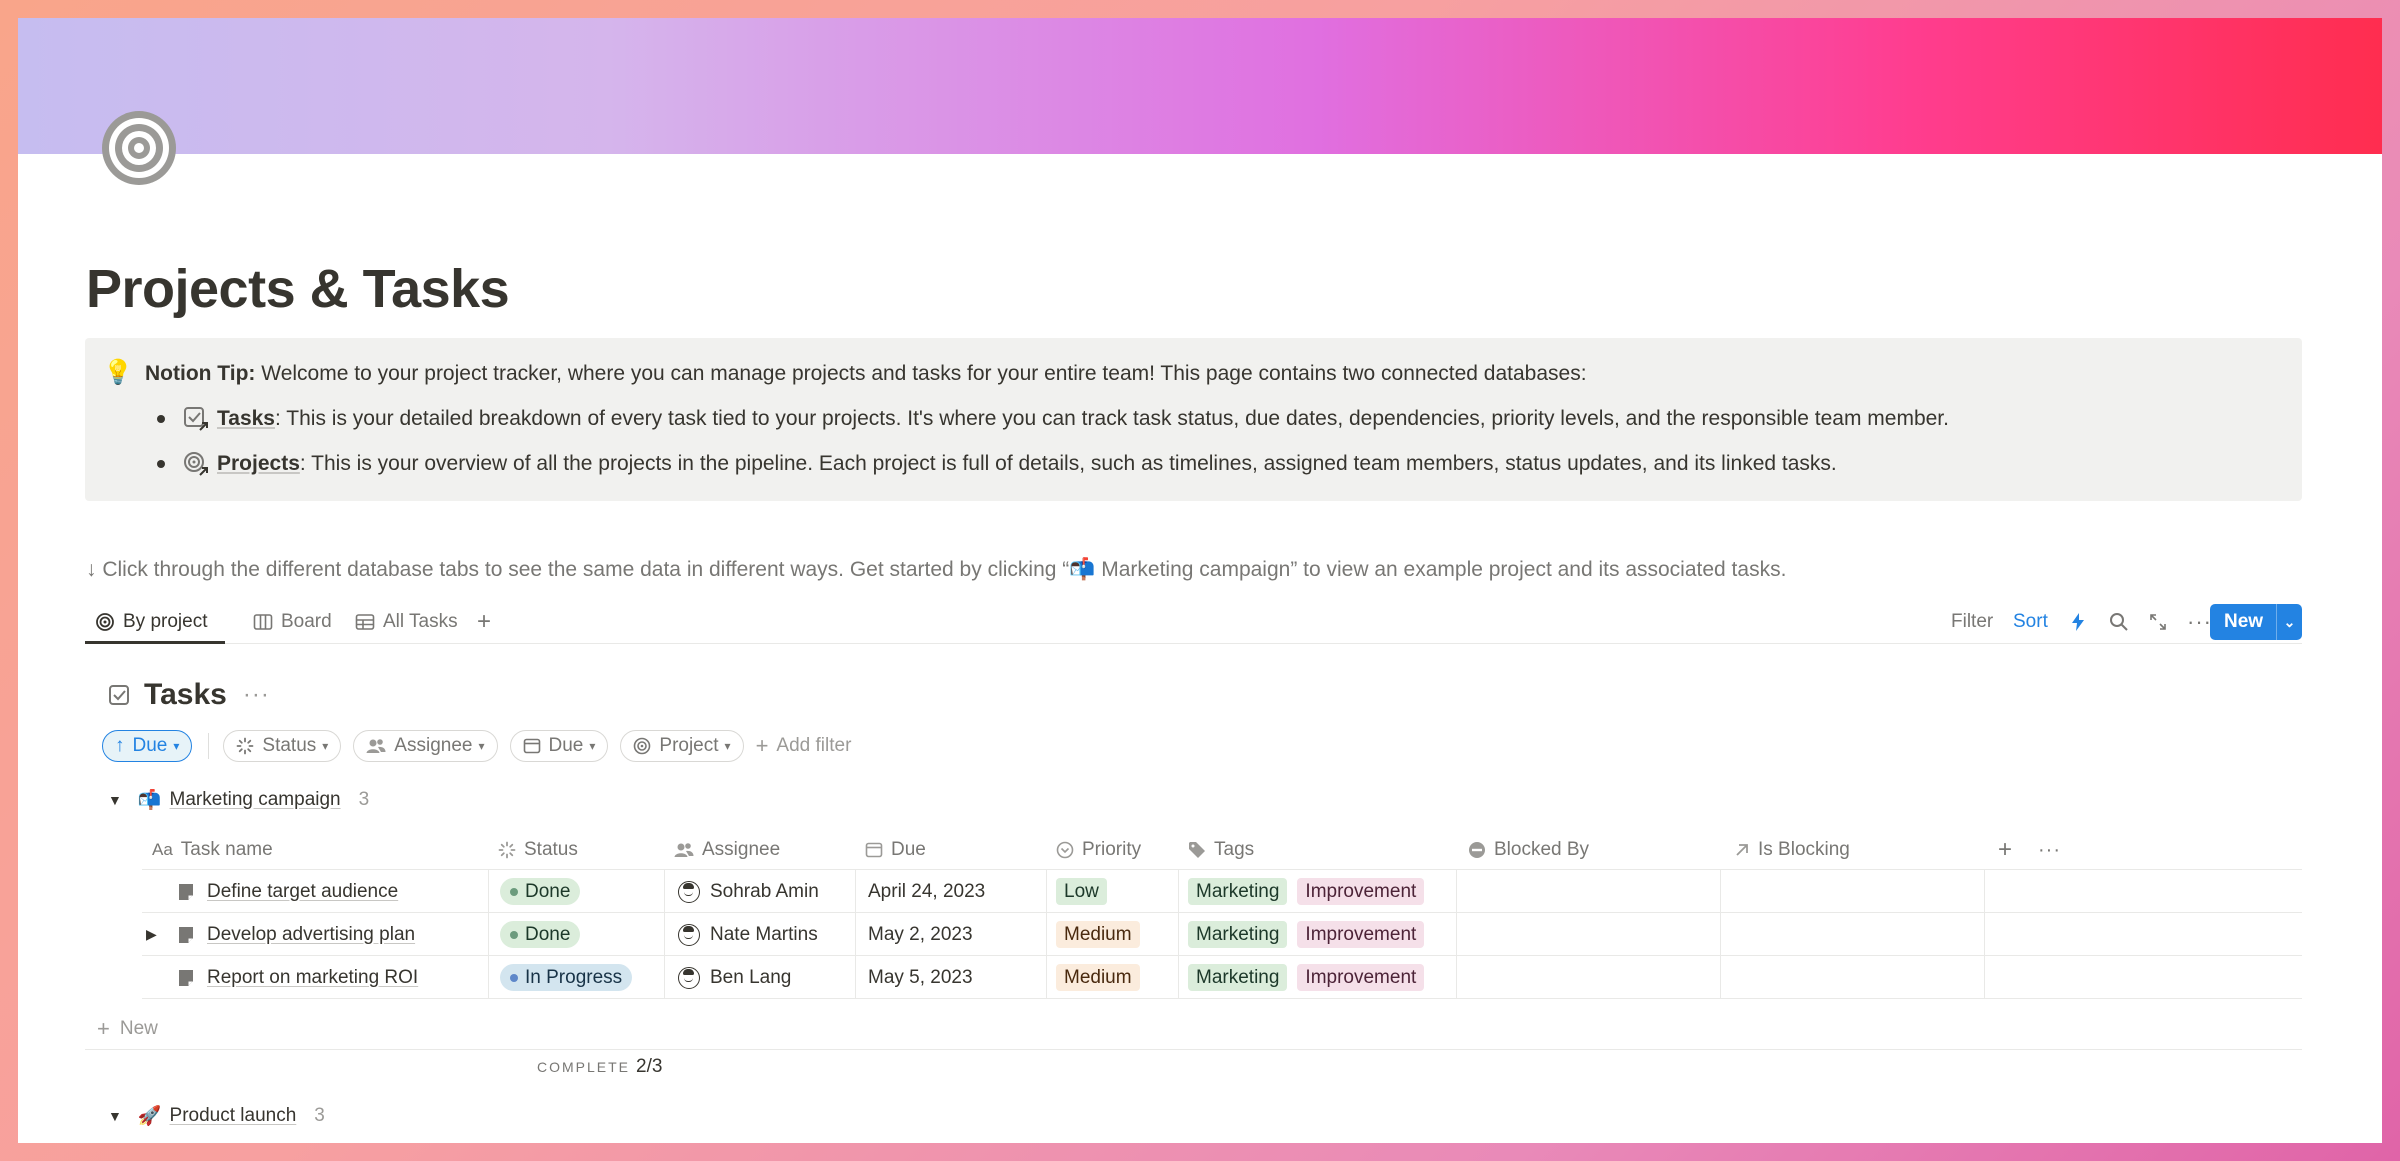  I want to click on plus-icon: +, so click(2005, 849).